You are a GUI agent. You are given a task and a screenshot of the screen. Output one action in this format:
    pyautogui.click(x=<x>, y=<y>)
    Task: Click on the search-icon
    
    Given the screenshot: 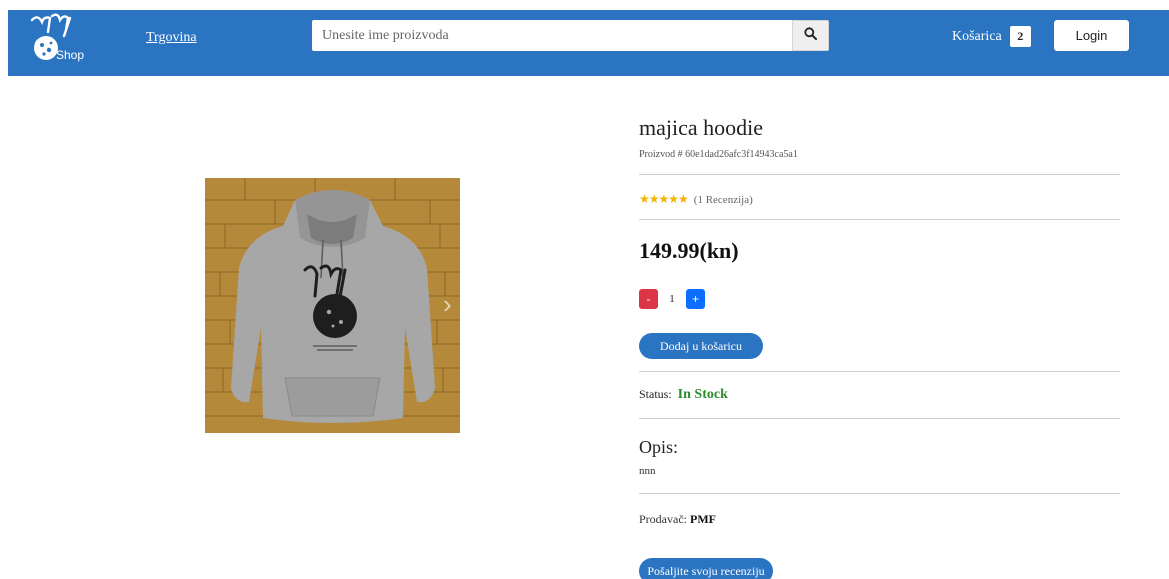 What is the action you would take?
    pyautogui.click(x=810, y=35)
    